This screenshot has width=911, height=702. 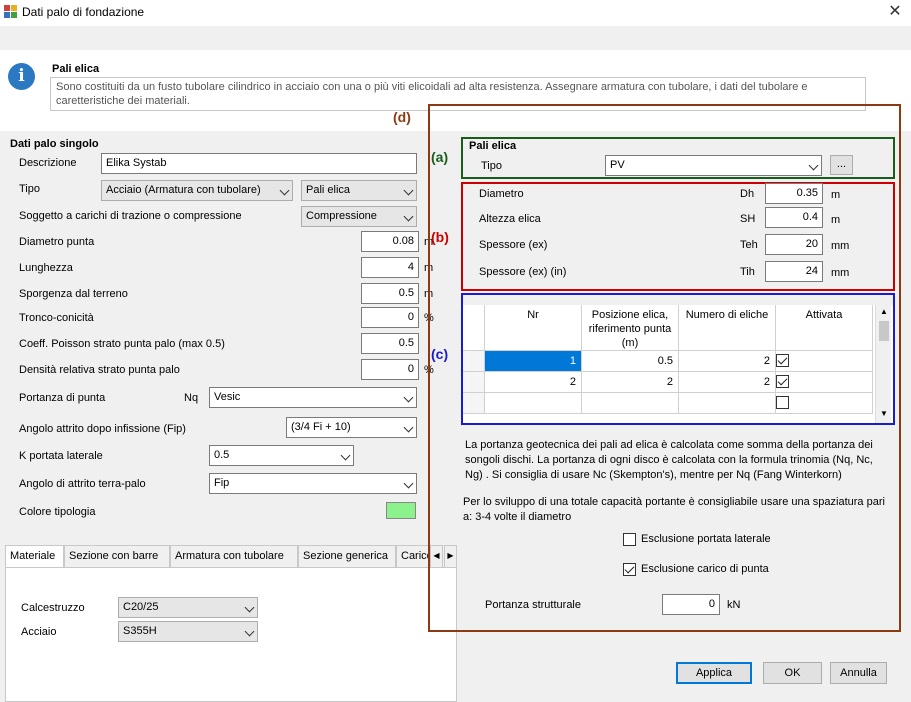 What do you see at coordinates (390, 293) in the screenshot?
I see `sporgenza-input: 0.5` at bounding box center [390, 293].